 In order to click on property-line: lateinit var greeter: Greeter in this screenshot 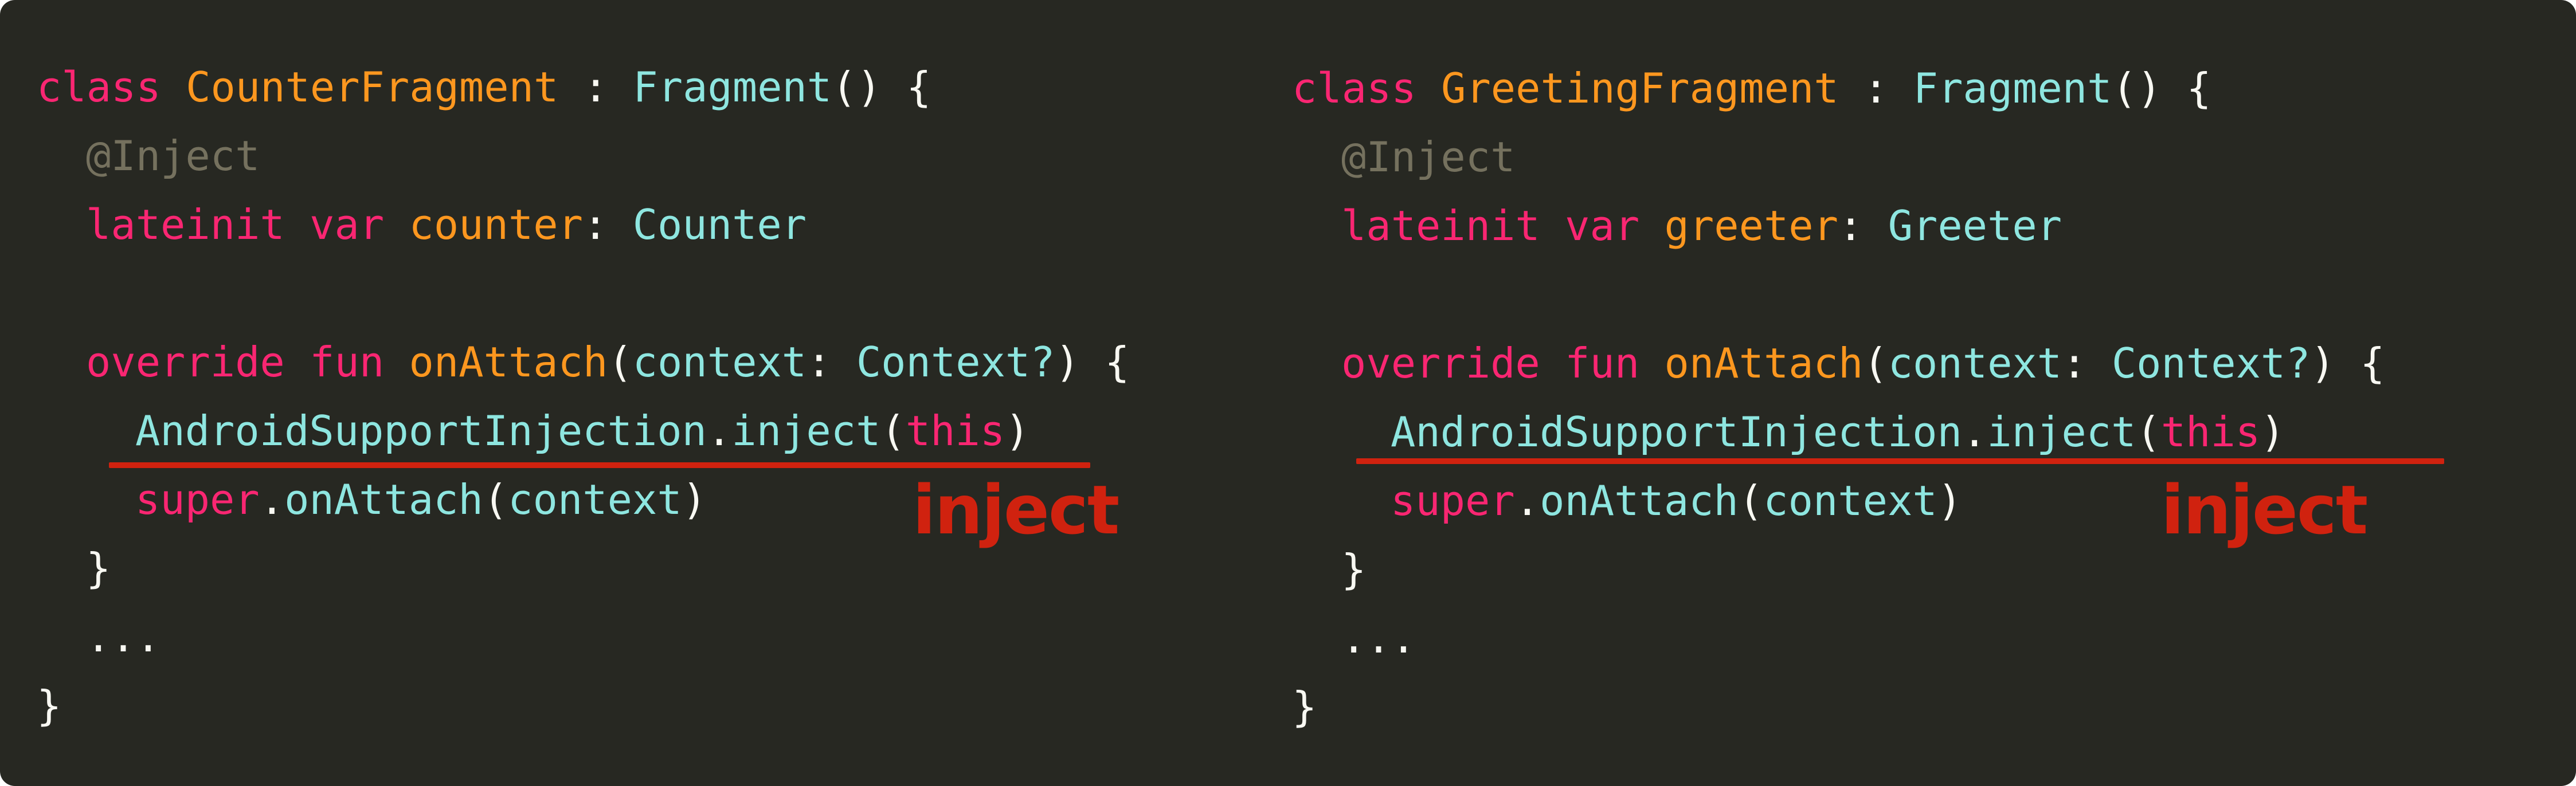, I will do `click(1701, 225)`.